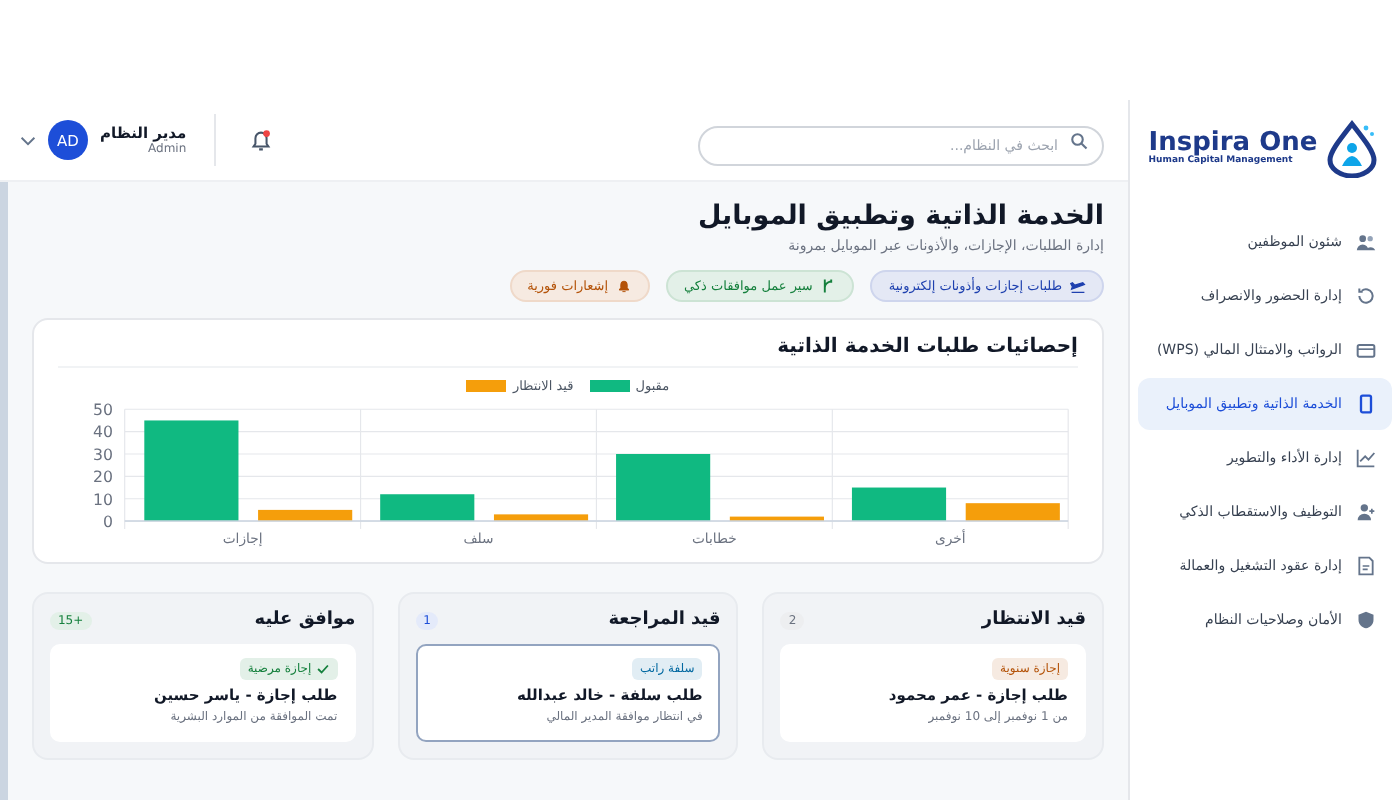 Image resolution: width=1400 pixels, height=800 pixels. Describe the element at coordinates (103, 410) in the screenshot. I see `y-tick-label: 50` at that location.